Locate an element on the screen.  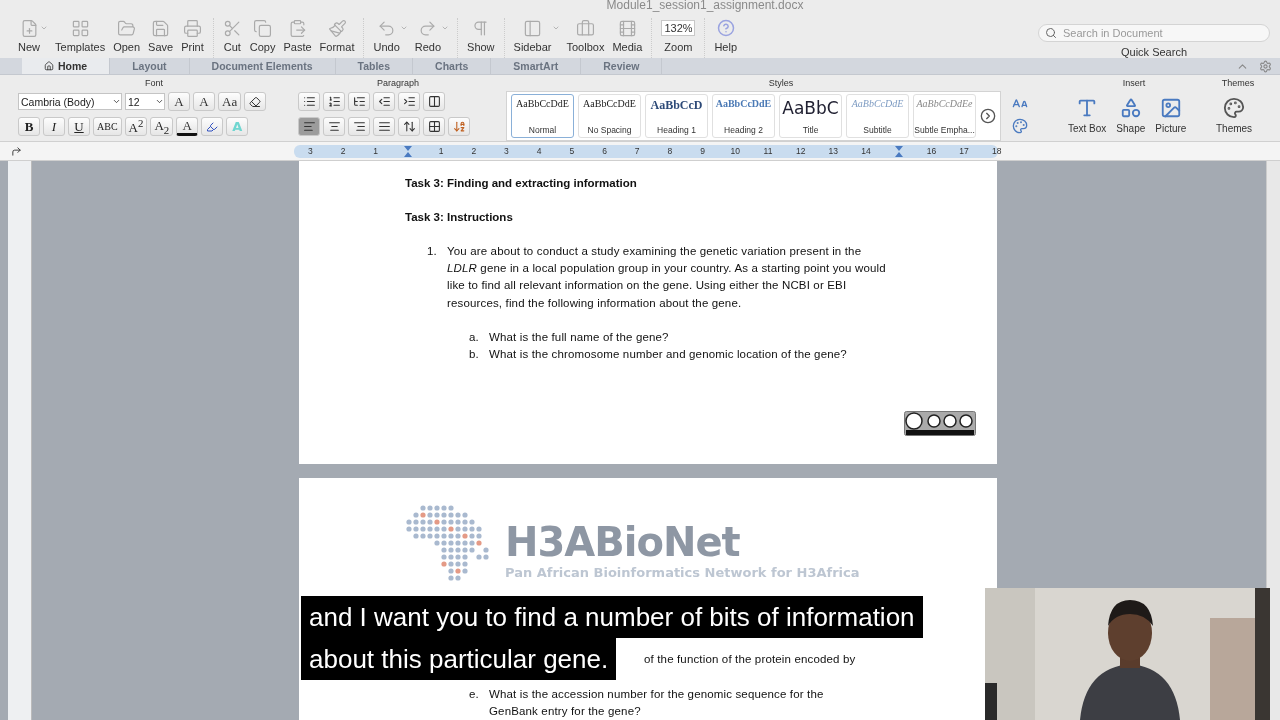
style-option: AaBbCcD Heading 1 is located at coordinates (676, 116).